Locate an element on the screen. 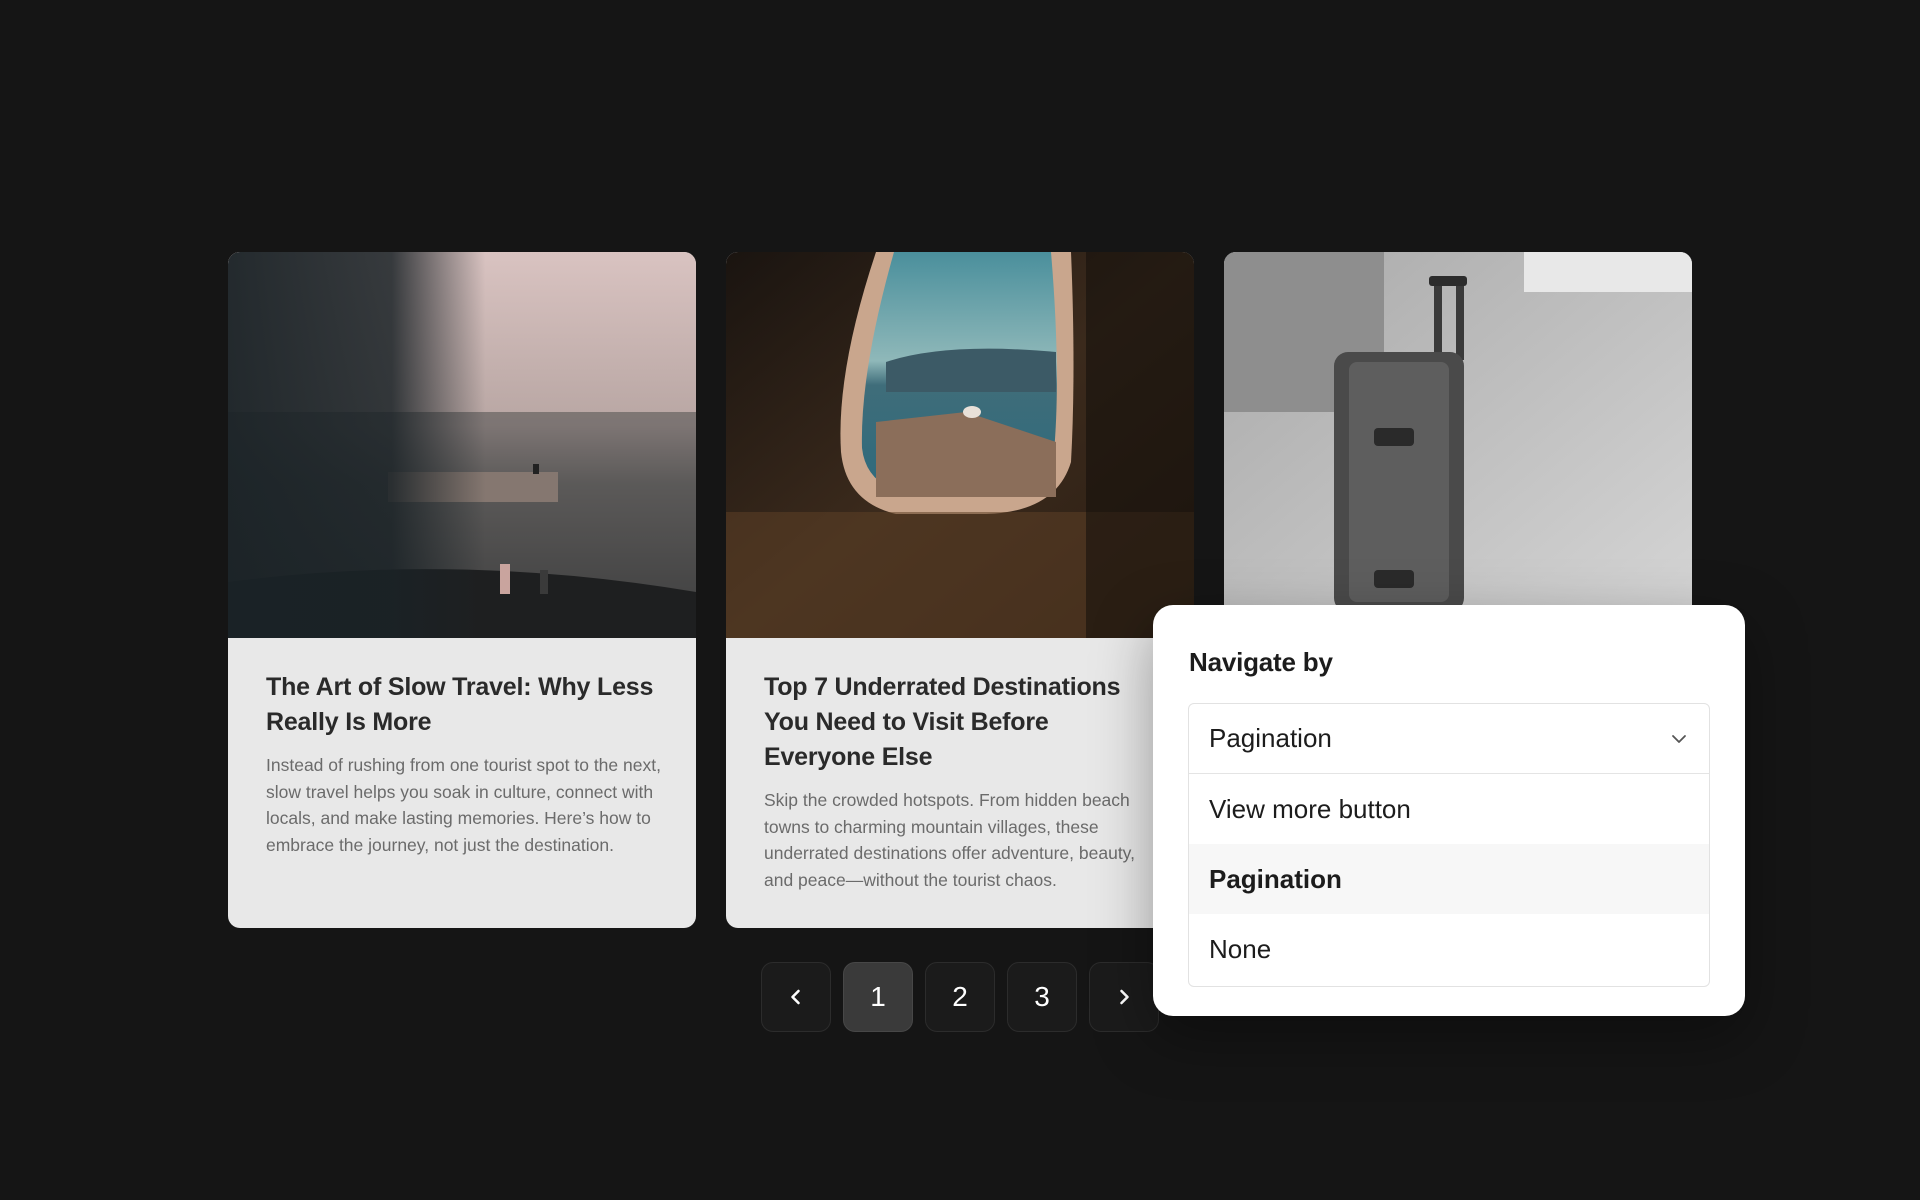  previous-page-button is located at coordinates (796, 997).